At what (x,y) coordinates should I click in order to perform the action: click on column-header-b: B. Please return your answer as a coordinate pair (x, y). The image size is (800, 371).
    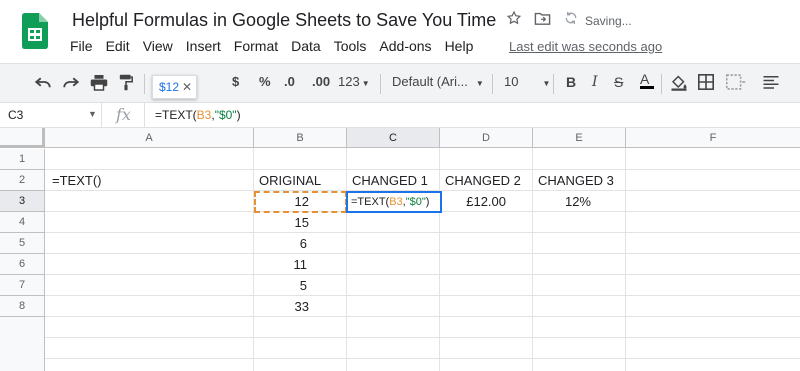
    Looking at the image, I should click on (300, 138).